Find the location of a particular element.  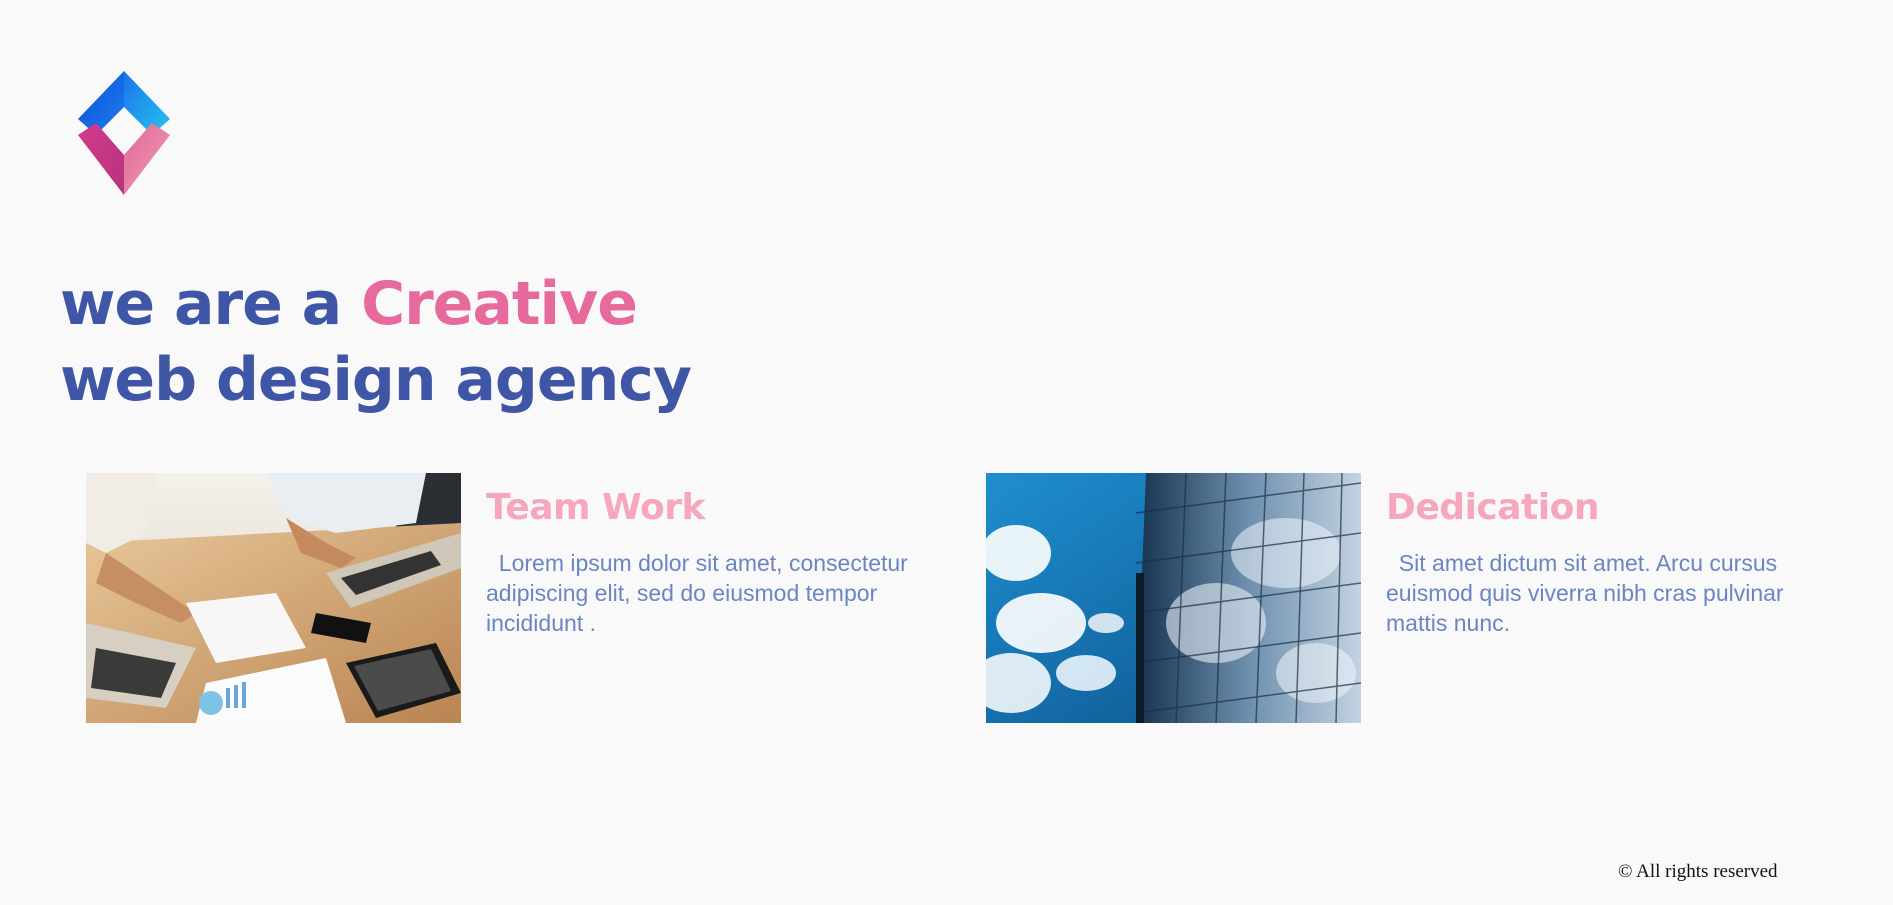

hero-line1-prefix: we are a is located at coordinates (211, 304).